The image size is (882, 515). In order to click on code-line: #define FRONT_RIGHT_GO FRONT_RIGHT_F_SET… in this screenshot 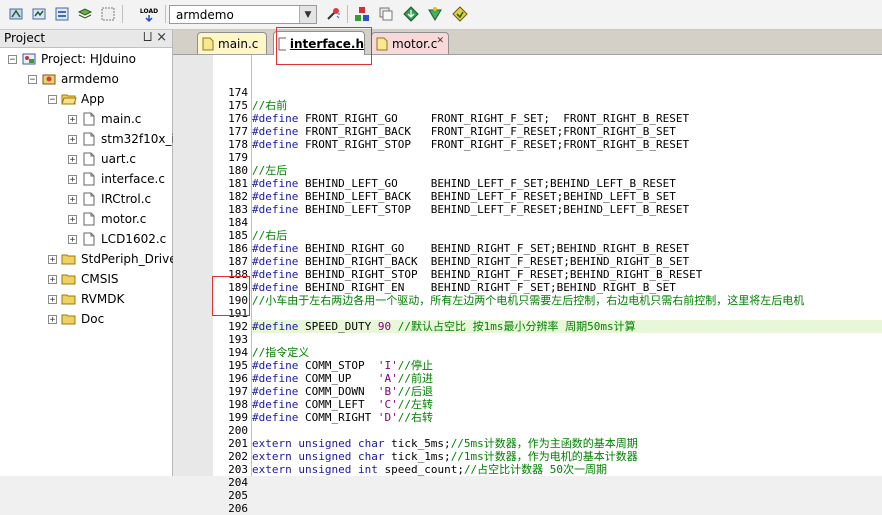, I will do `click(470, 118)`.